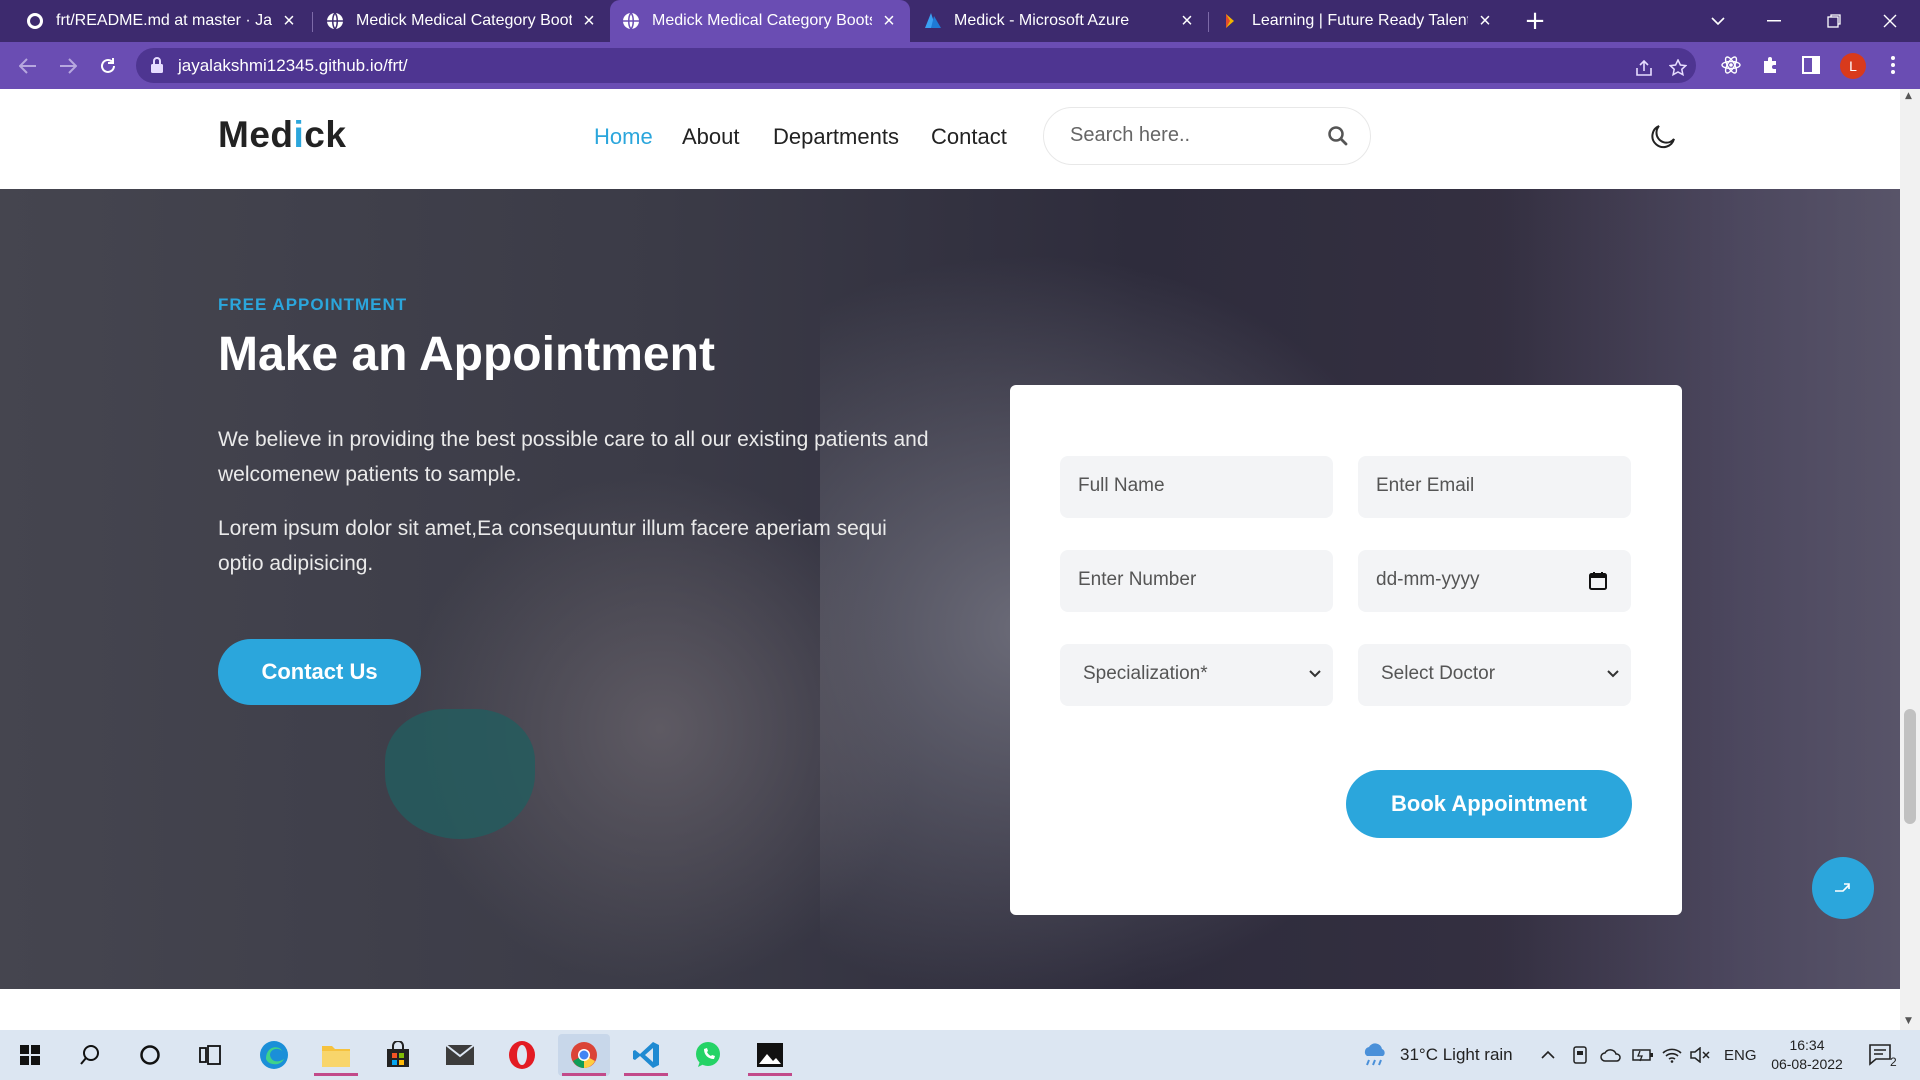  What do you see at coordinates (1910, 766) in the screenshot?
I see `scrollbar-thumb` at bounding box center [1910, 766].